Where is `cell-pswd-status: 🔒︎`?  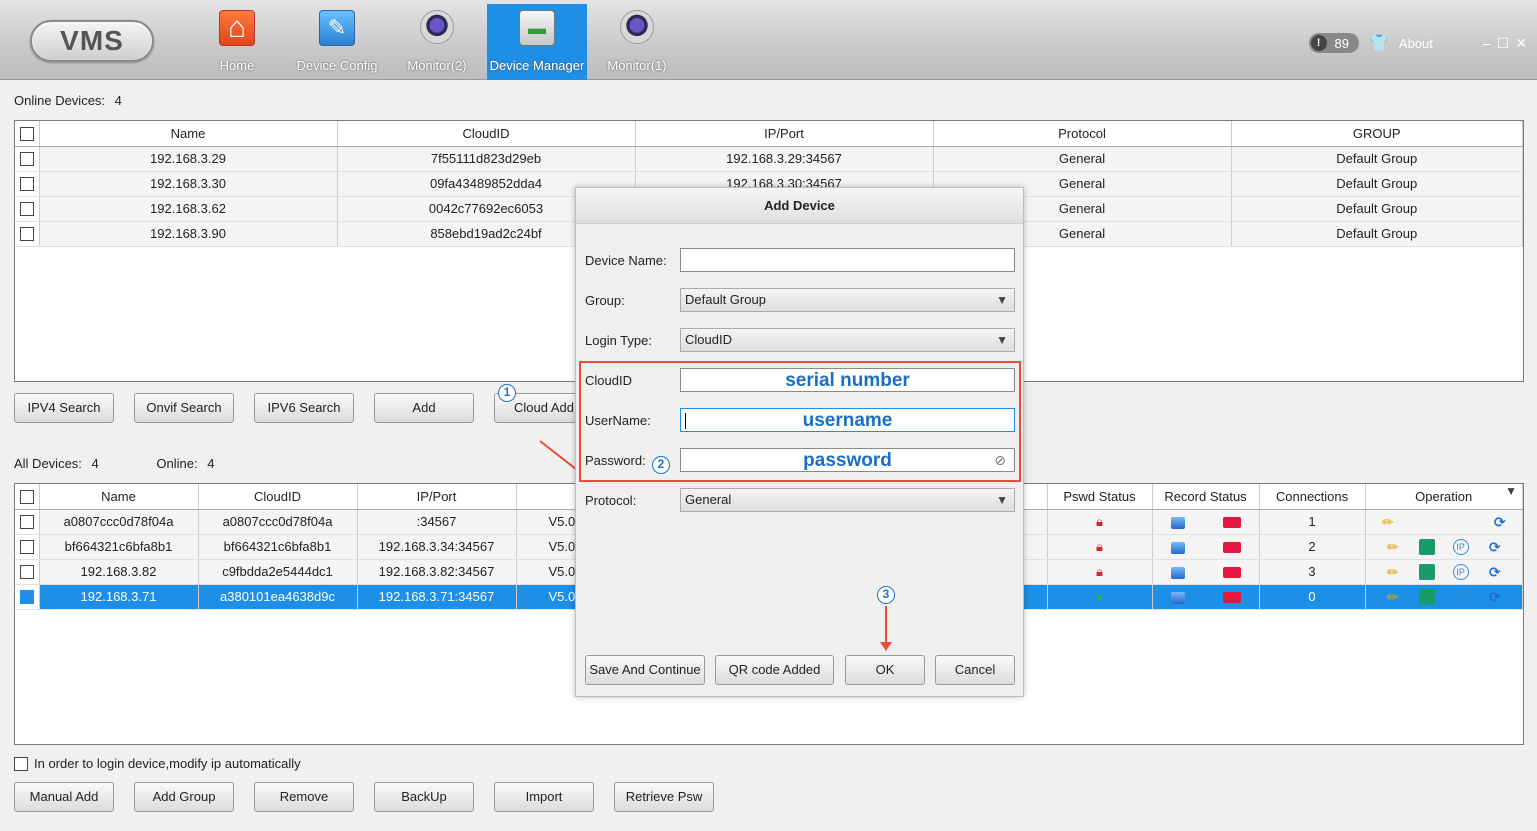
cell-pswd-status: 🔒︎ is located at coordinates (1100, 547).